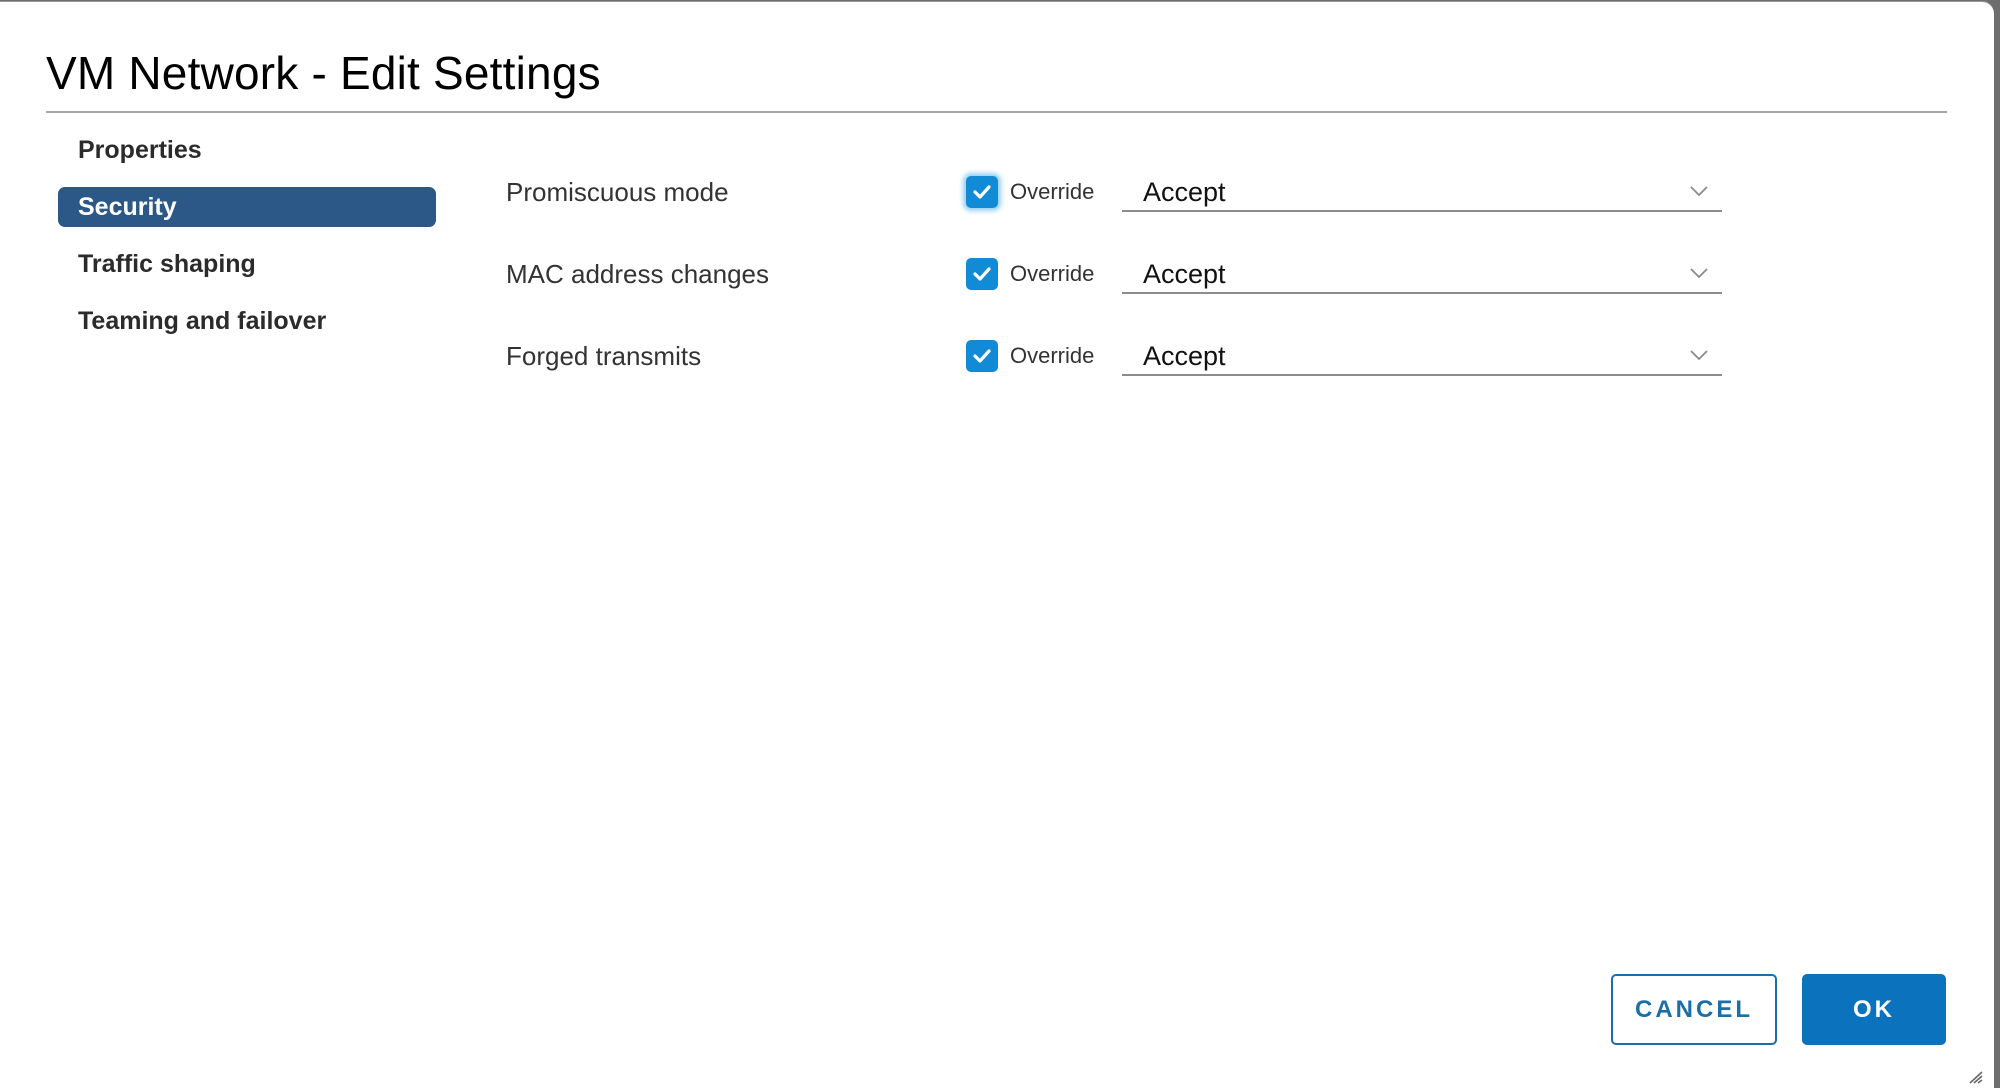  Describe the element at coordinates (1874, 1009) in the screenshot. I see `ok-button: OK` at that location.